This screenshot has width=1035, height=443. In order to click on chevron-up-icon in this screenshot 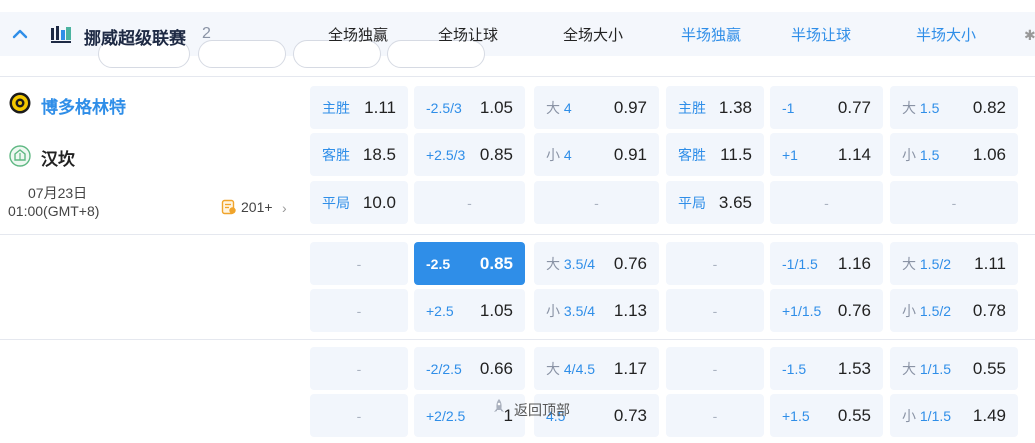, I will do `click(20, 34)`.